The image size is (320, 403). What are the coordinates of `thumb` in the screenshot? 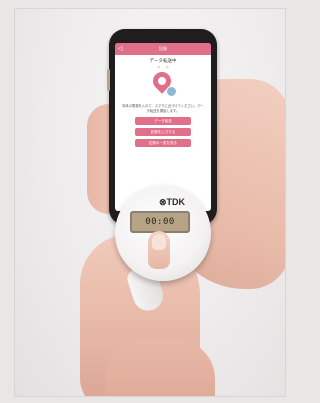 It's located at (159, 250).